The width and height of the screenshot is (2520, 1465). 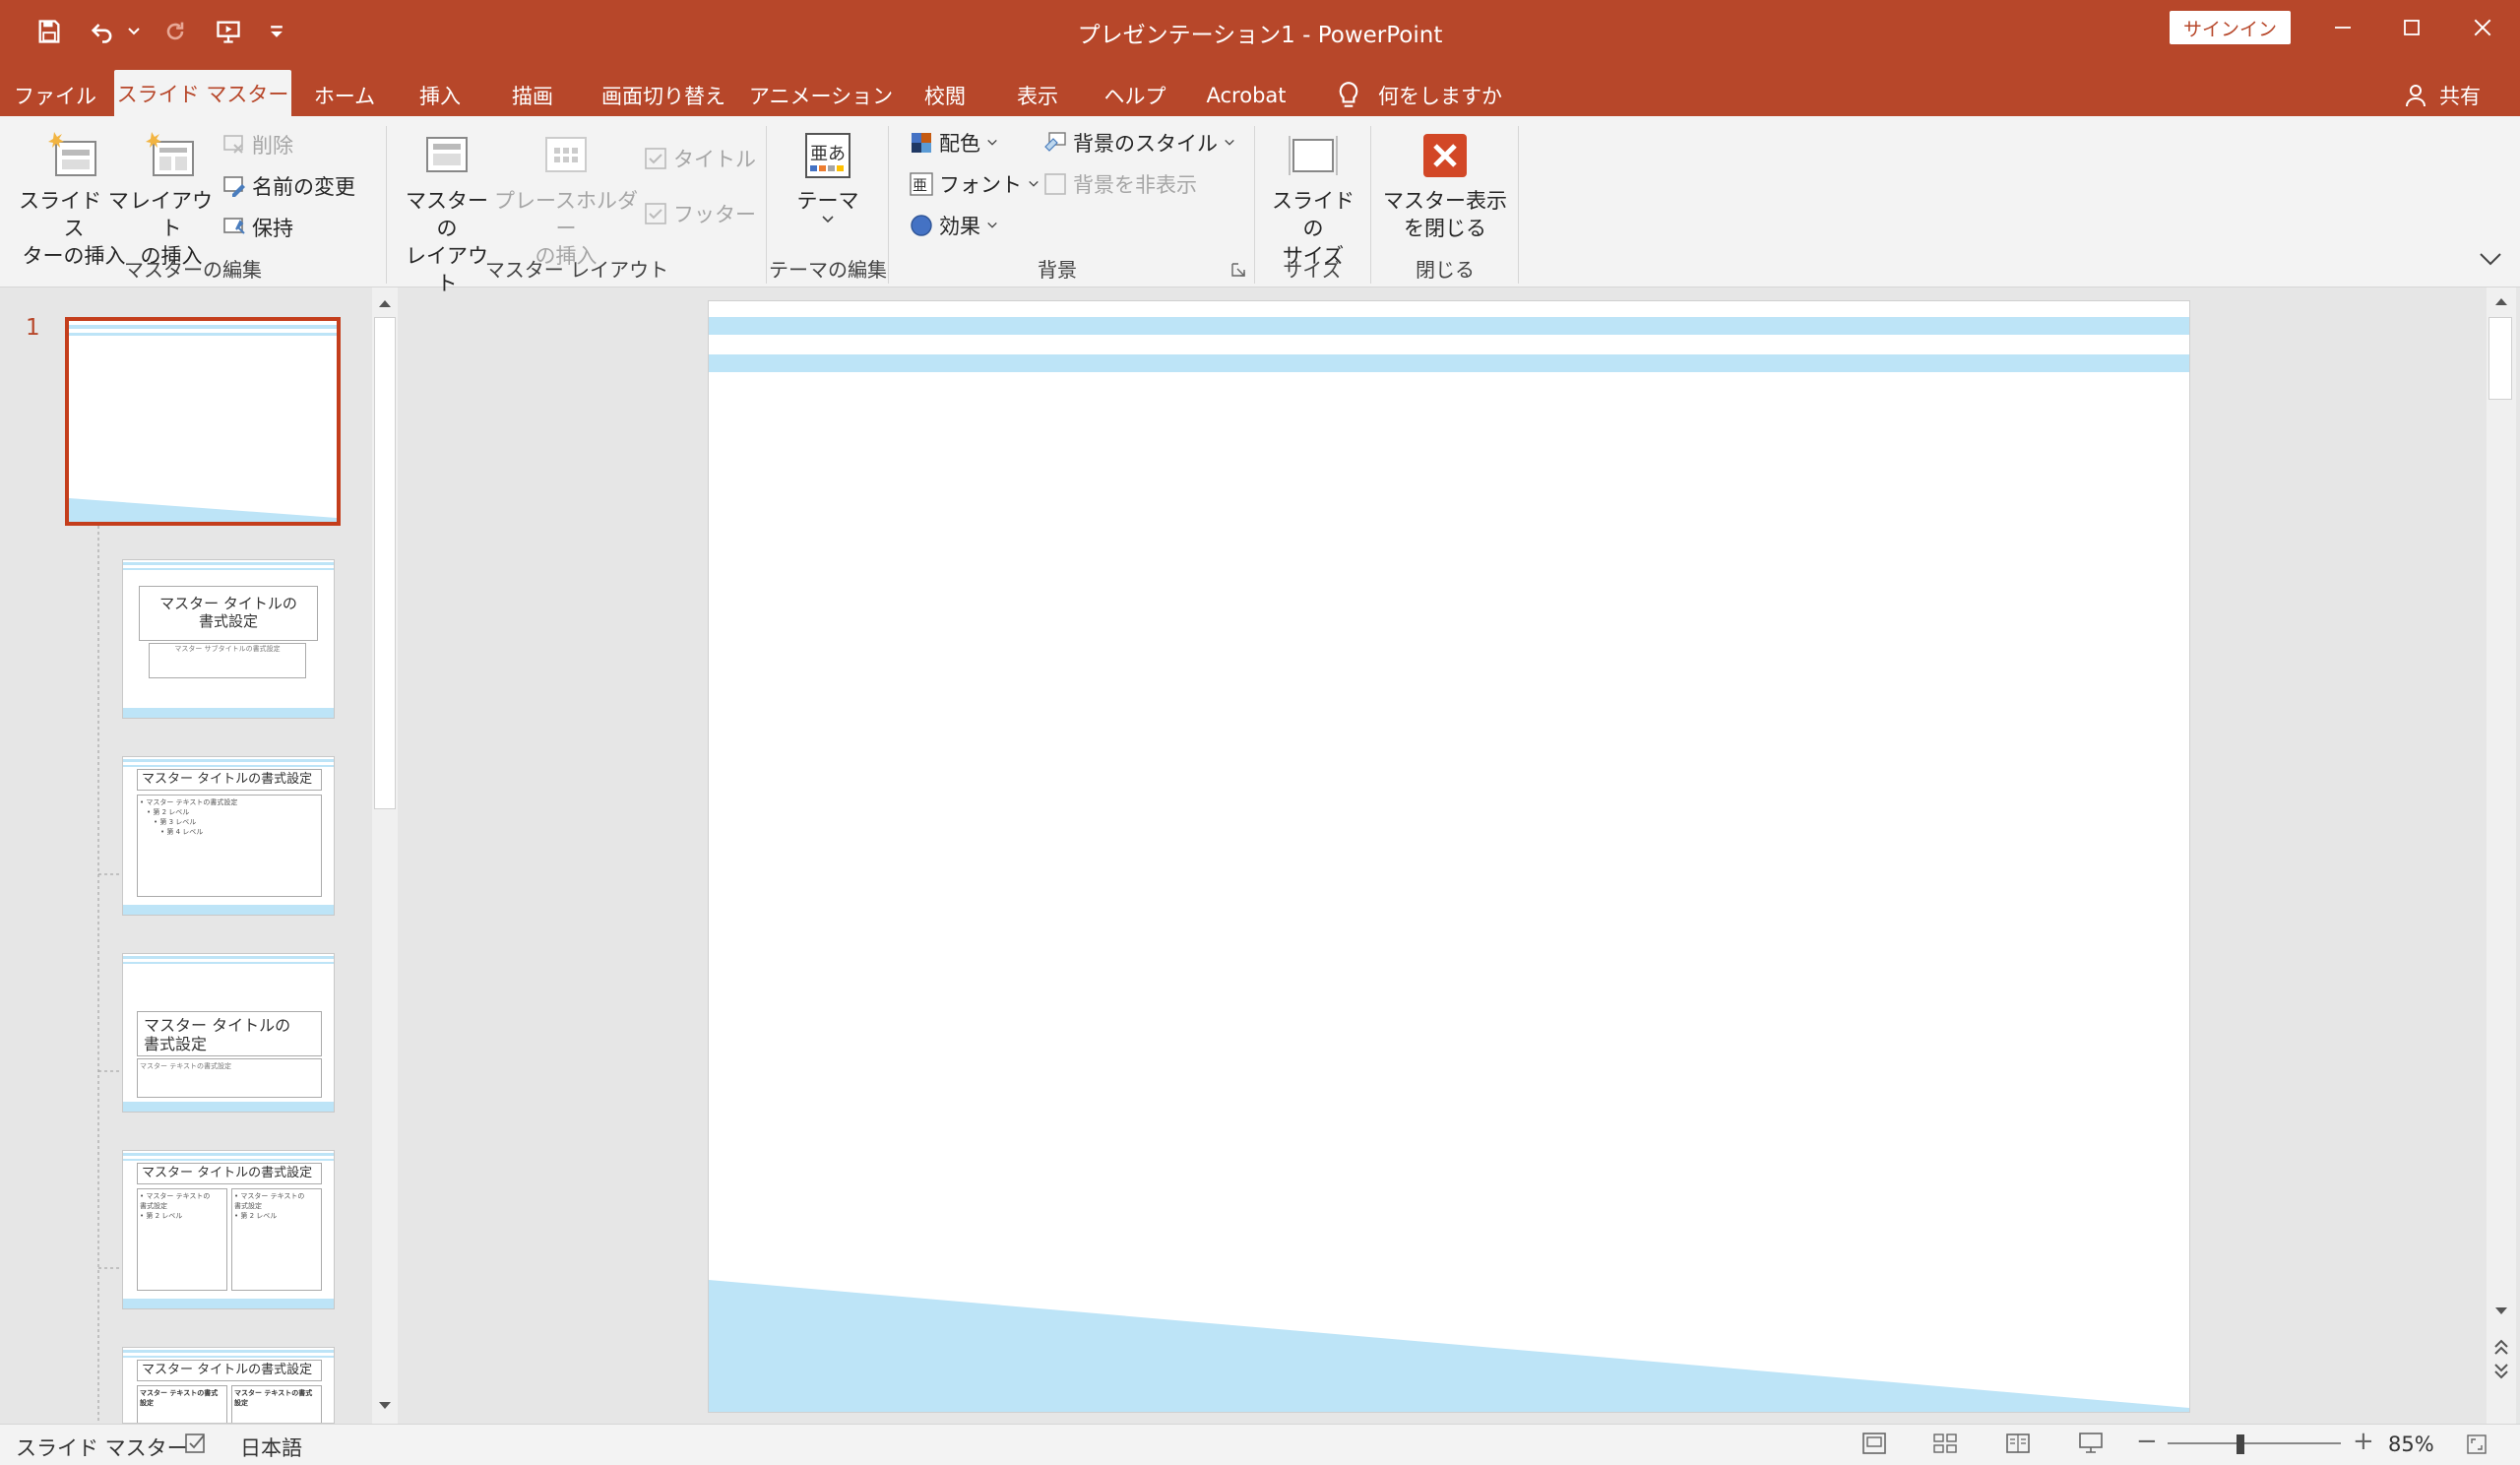 What do you see at coordinates (257, 144) in the screenshot?
I see `delete-button: 削除` at bounding box center [257, 144].